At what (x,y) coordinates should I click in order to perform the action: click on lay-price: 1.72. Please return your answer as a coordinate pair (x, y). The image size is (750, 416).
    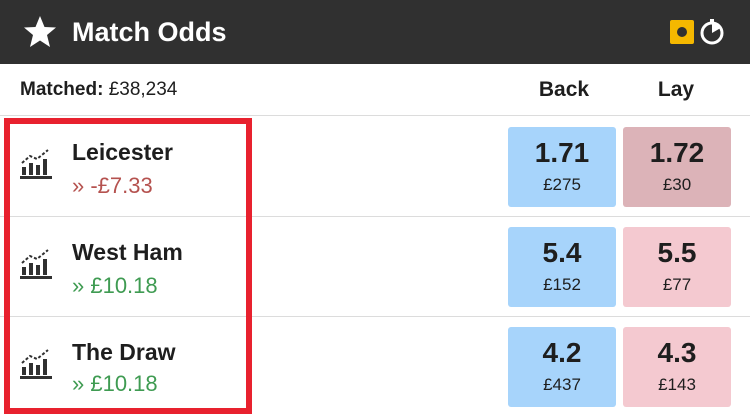
    Looking at the image, I should click on (677, 152).